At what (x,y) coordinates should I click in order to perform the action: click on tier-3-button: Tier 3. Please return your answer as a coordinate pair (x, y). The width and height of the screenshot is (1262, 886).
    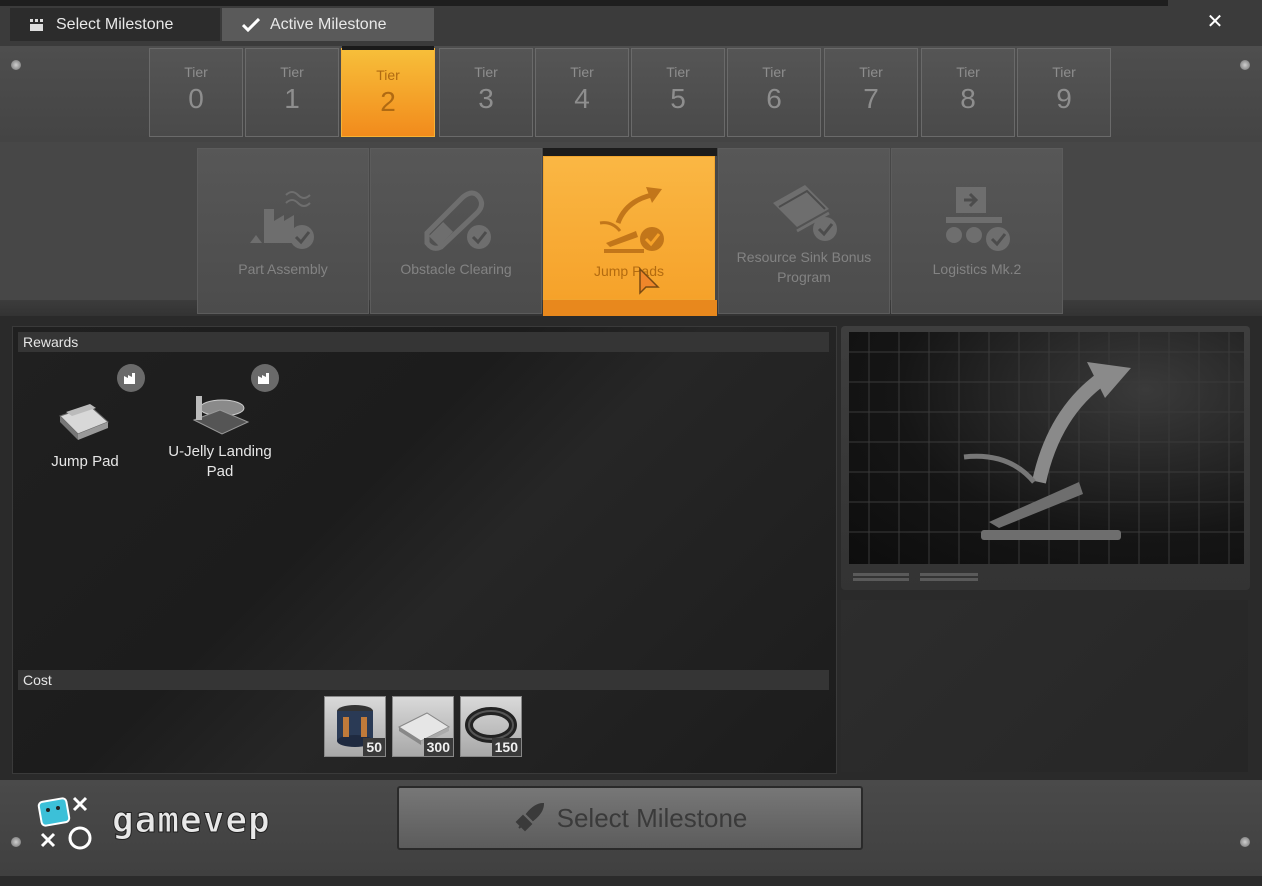
    Looking at the image, I should click on (486, 92).